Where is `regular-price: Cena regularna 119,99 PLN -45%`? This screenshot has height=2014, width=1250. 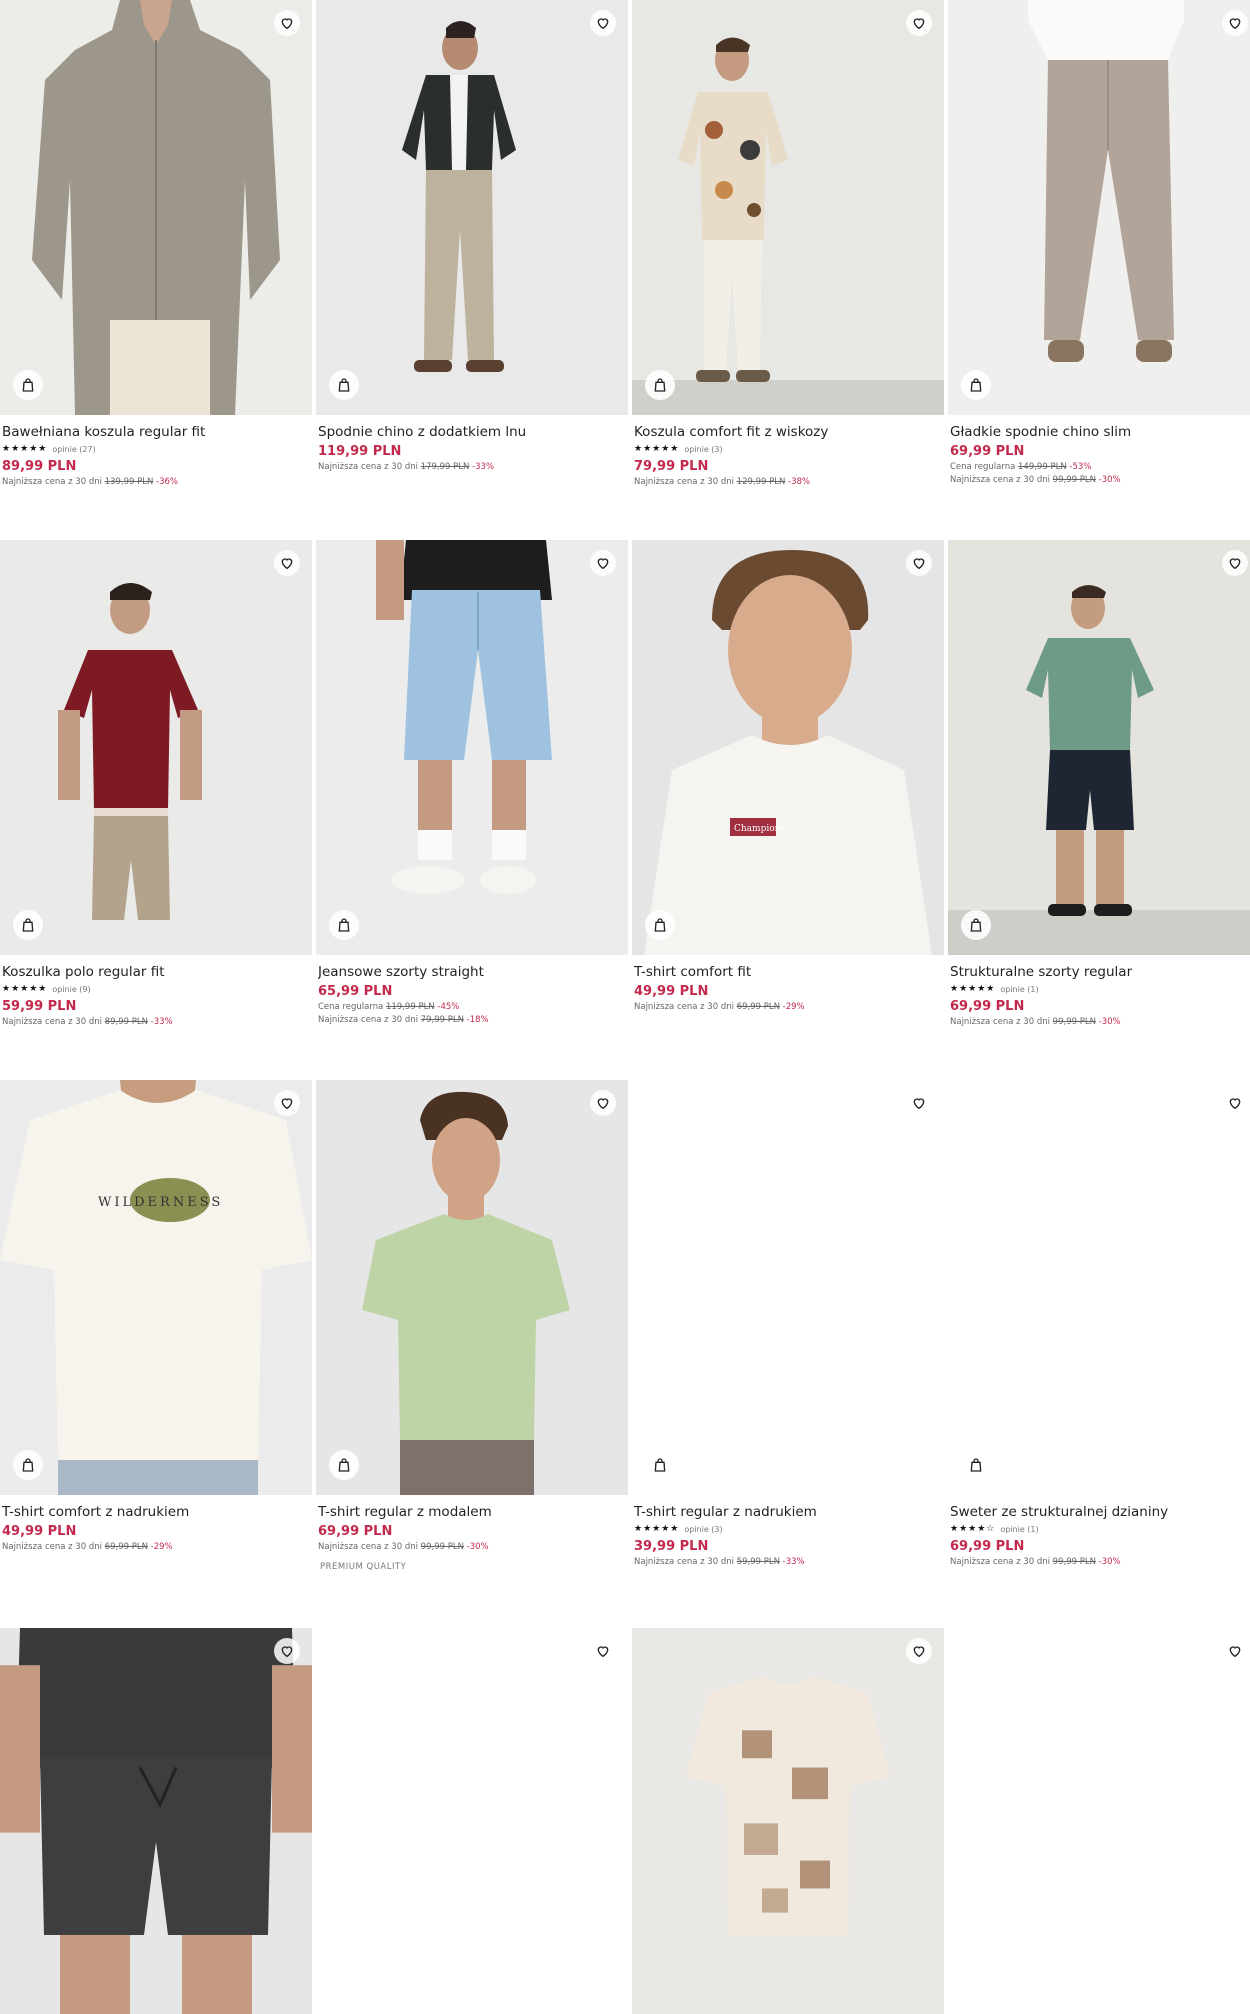
regular-price: Cena regularna 119,99 PLN -45% is located at coordinates (472, 1007).